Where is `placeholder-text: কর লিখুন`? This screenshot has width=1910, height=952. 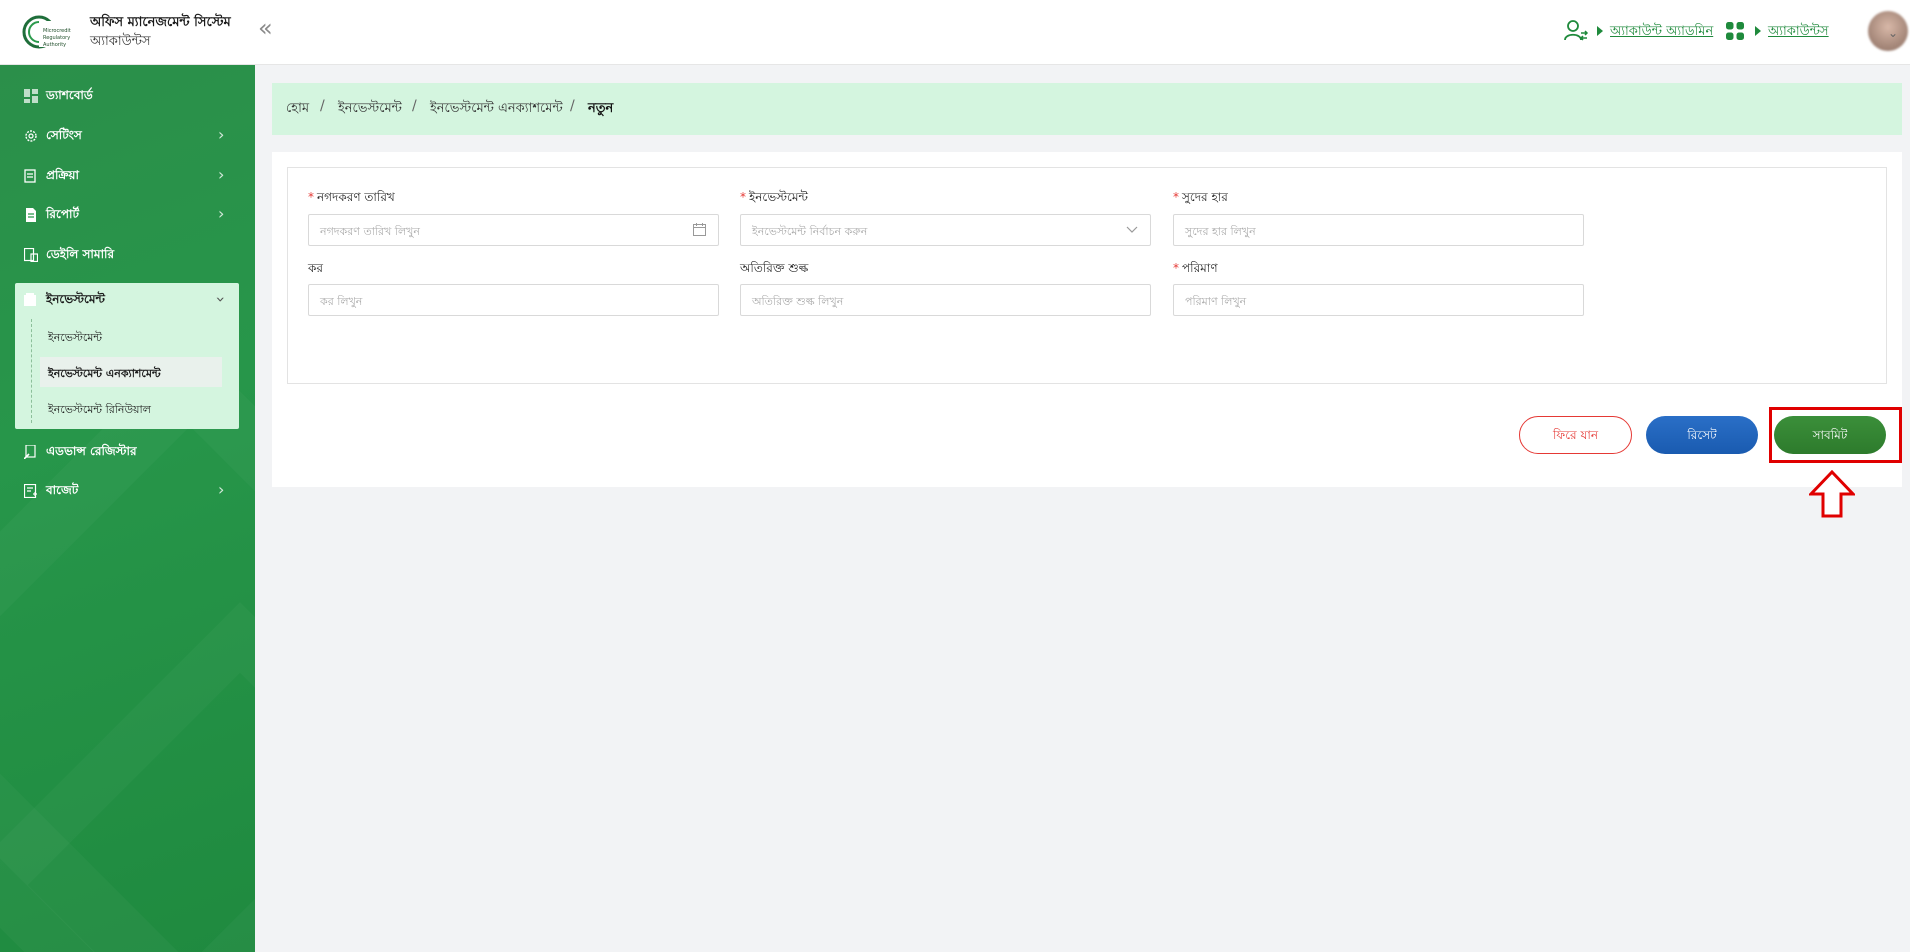 placeholder-text: কর লিখুন is located at coordinates (341, 301).